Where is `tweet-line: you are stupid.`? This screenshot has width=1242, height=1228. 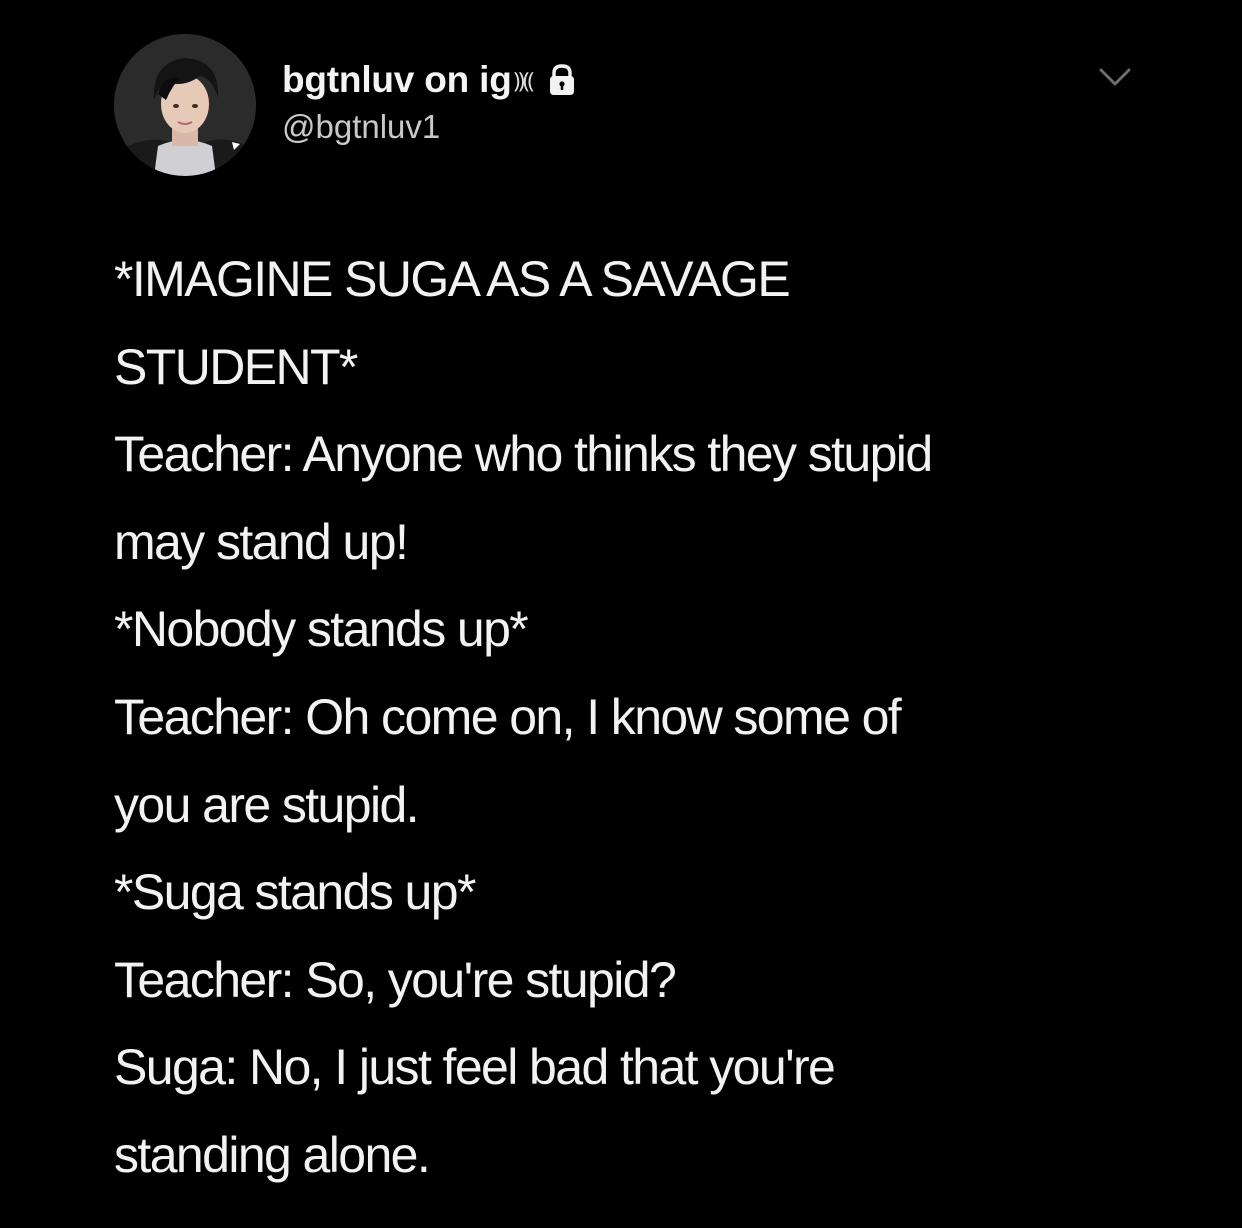 tweet-line: you are stupid. is located at coordinates (267, 804).